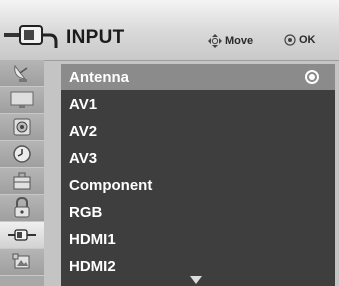 Image resolution: width=339 pixels, height=286 pixels. What do you see at coordinates (239, 40) in the screenshot?
I see `move-hint-label: Move` at bounding box center [239, 40].